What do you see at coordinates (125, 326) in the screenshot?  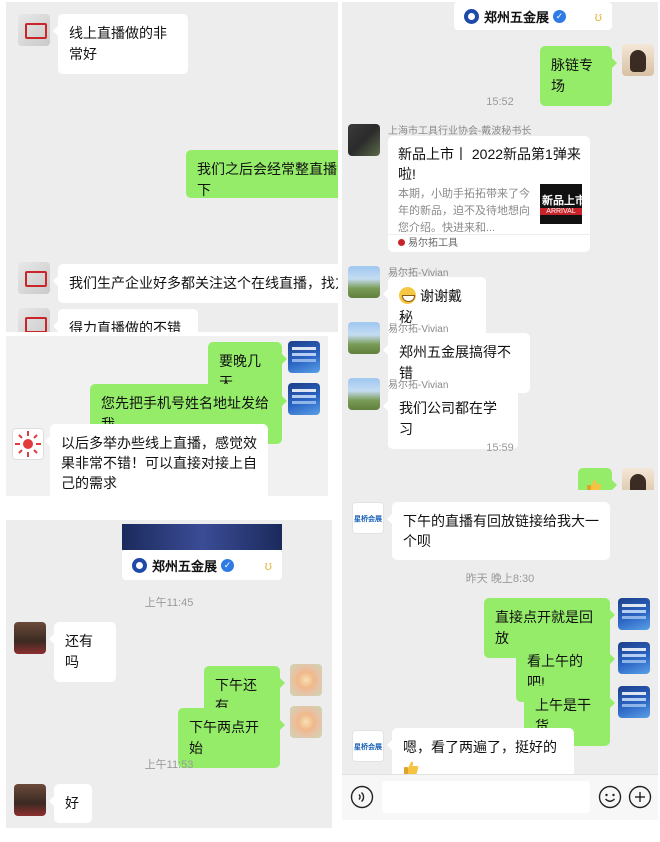 I see `message-text: 得力直播做的不错` at bounding box center [125, 326].